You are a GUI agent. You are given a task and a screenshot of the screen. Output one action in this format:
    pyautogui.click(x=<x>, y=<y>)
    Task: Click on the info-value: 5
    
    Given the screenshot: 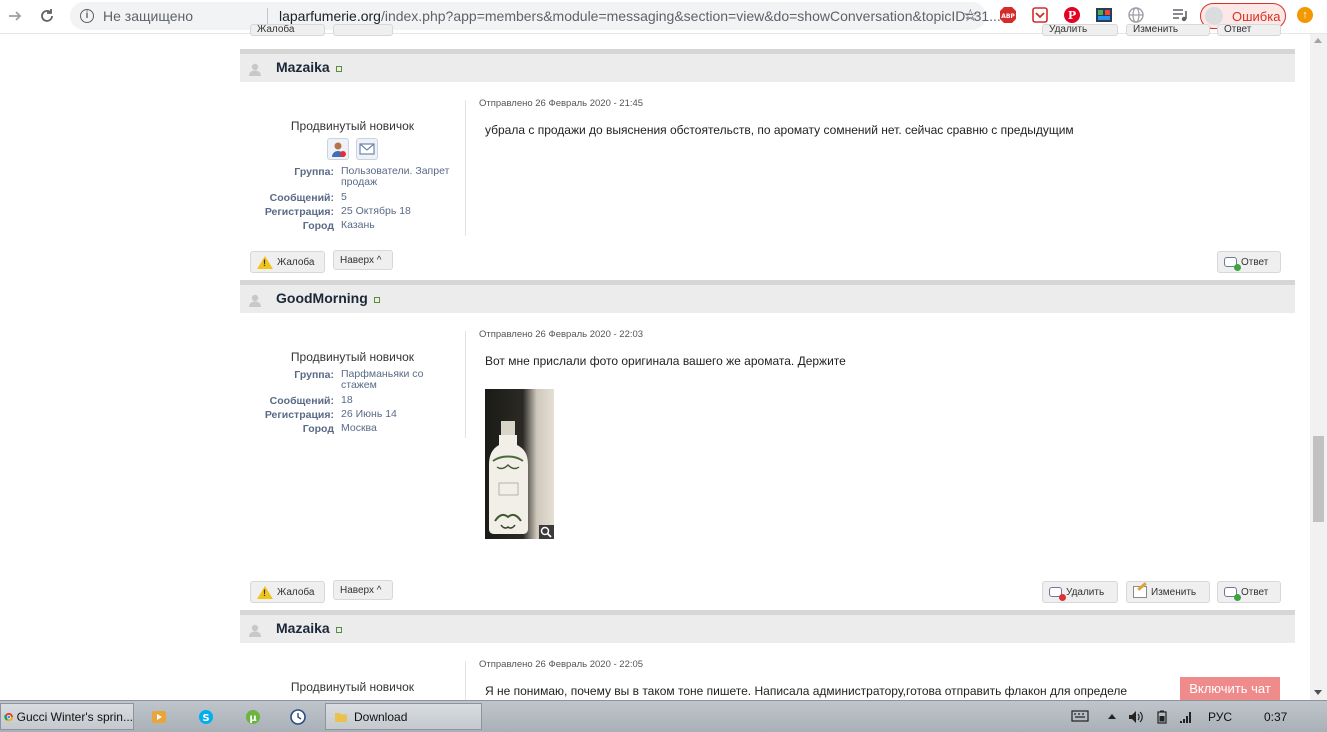 What is the action you would take?
    pyautogui.click(x=344, y=197)
    